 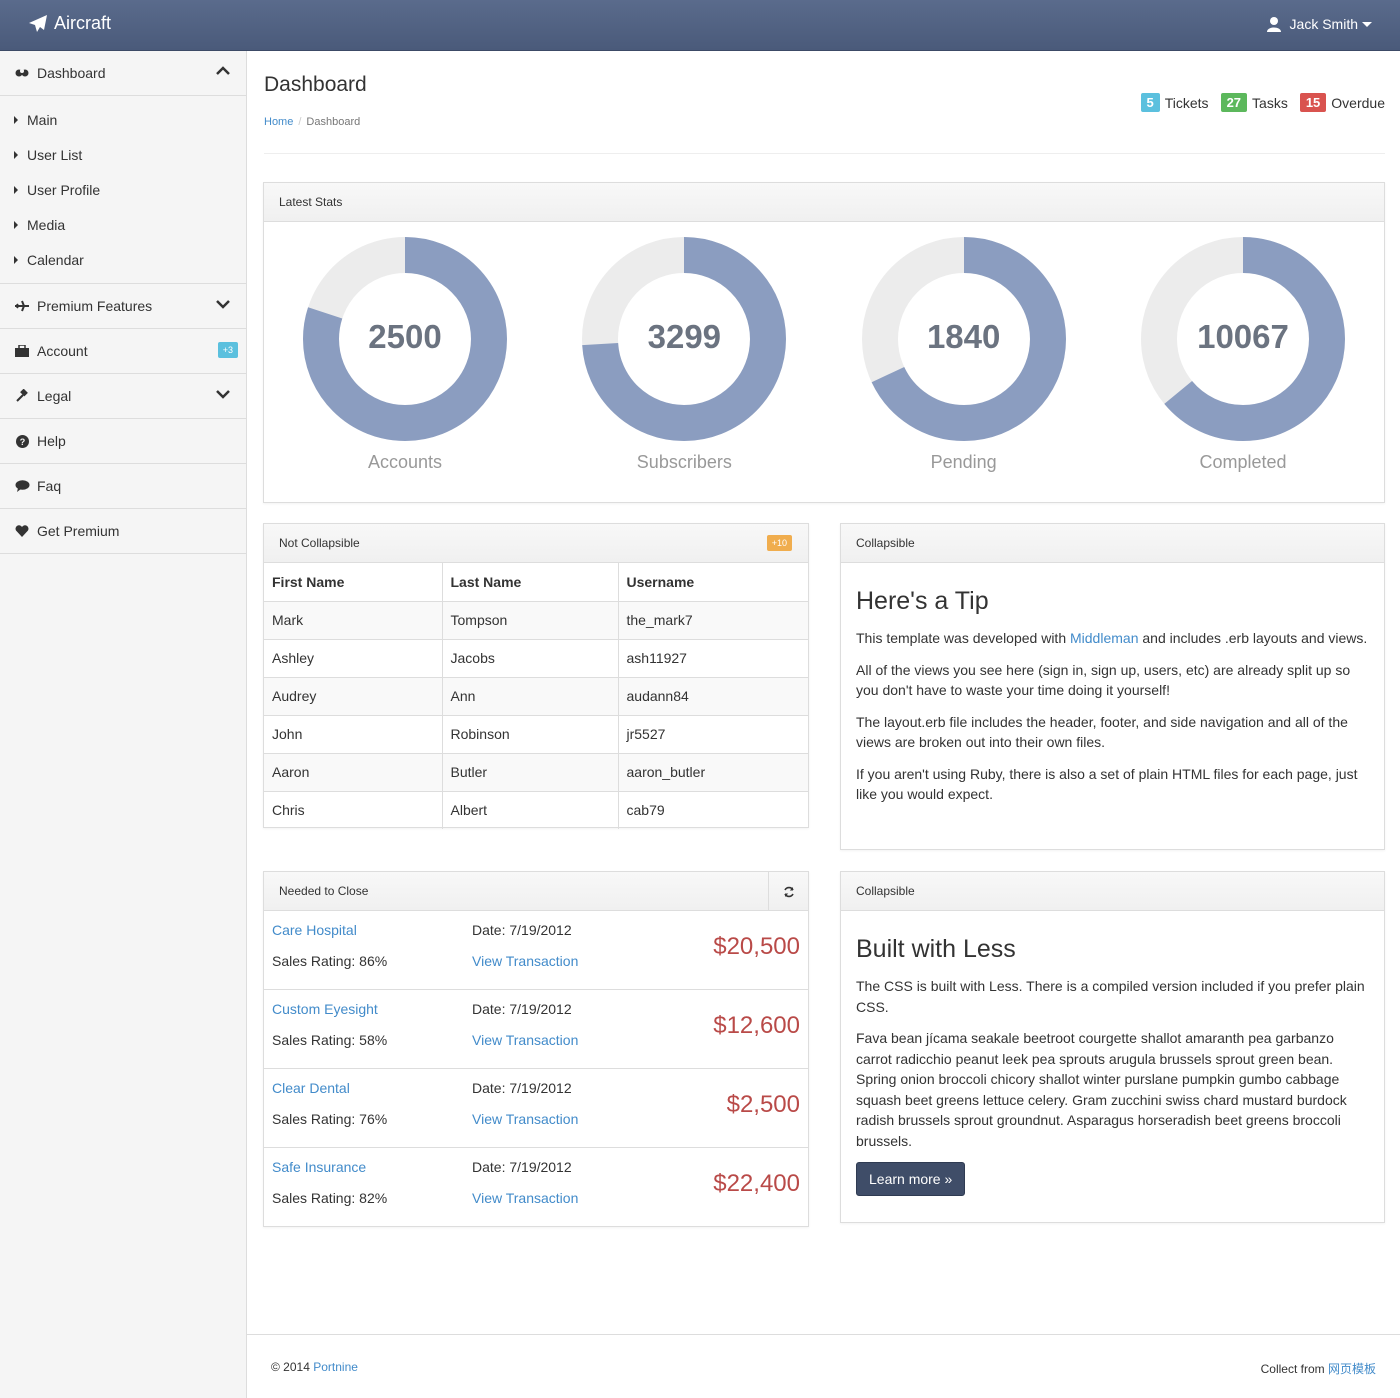 What do you see at coordinates (22, 531) in the screenshot?
I see `heart-icon` at bounding box center [22, 531].